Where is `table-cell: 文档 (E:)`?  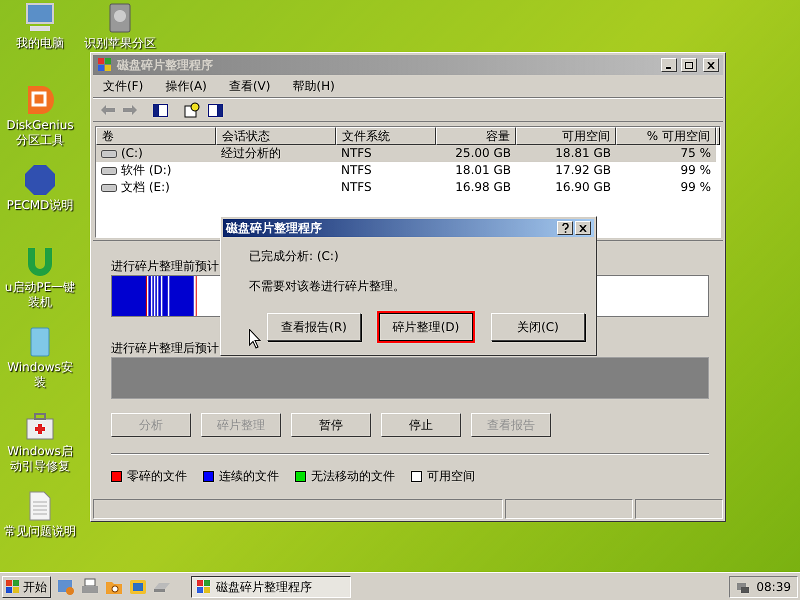
table-cell: 文档 (E:) is located at coordinates (145, 187).